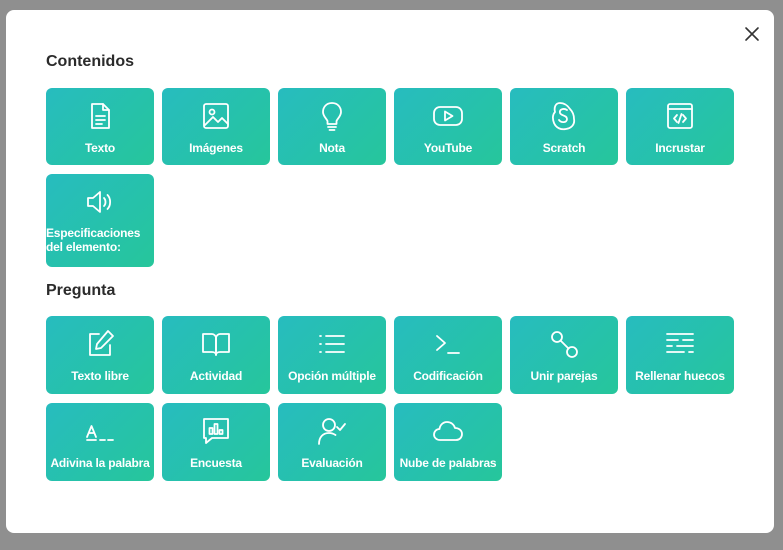  I want to click on tile-texto-libre: Texto libre, so click(100, 355).